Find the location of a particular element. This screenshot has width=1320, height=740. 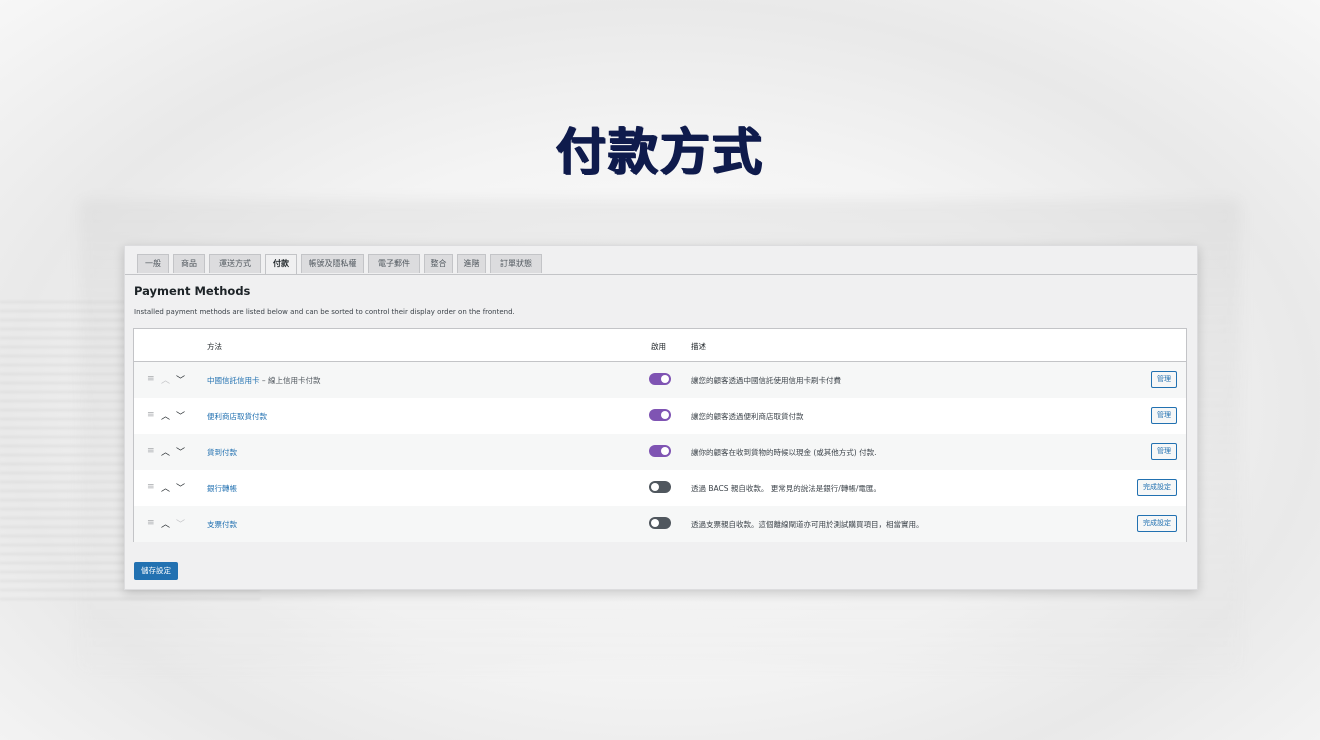

method-link: 支票付款 is located at coordinates (222, 524).